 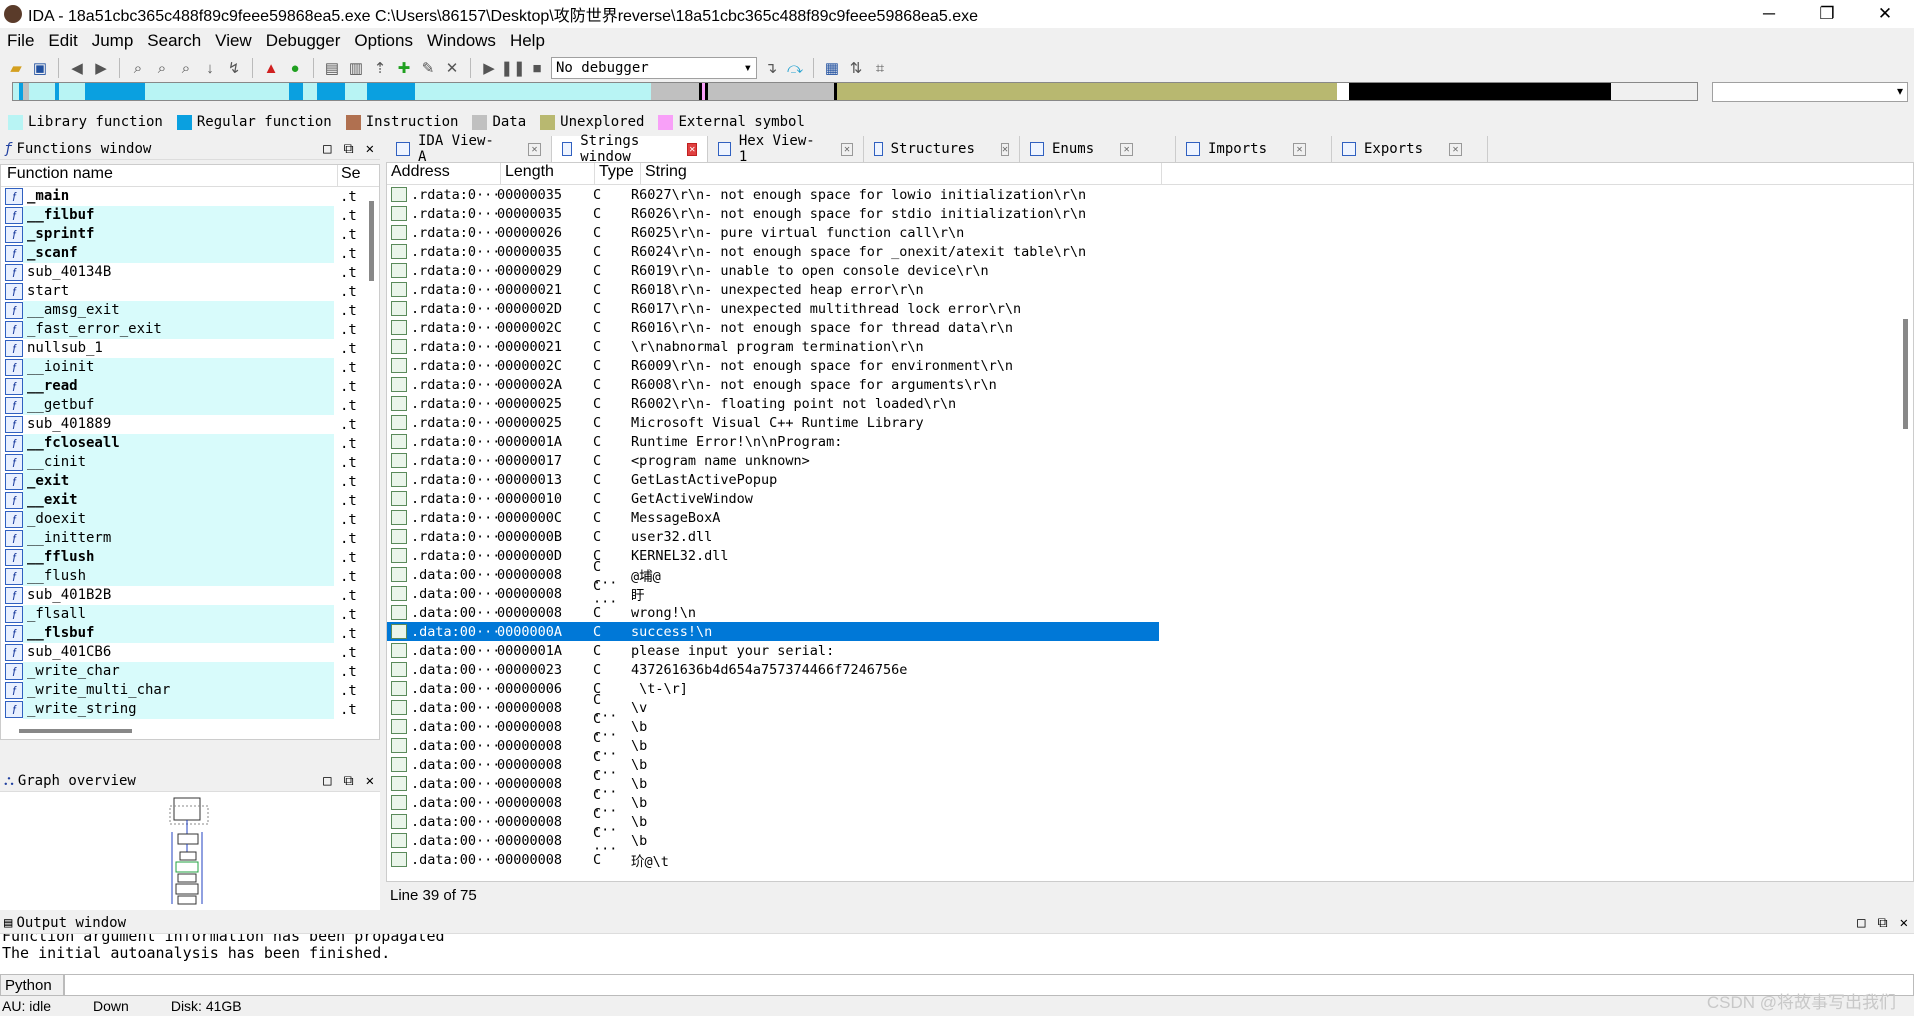 What do you see at coordinates (1150, 612) in the screenshot?
I see `string-row: .data:00··· 00000008 Cwrong!\n` at bounding box center [1150, 612].